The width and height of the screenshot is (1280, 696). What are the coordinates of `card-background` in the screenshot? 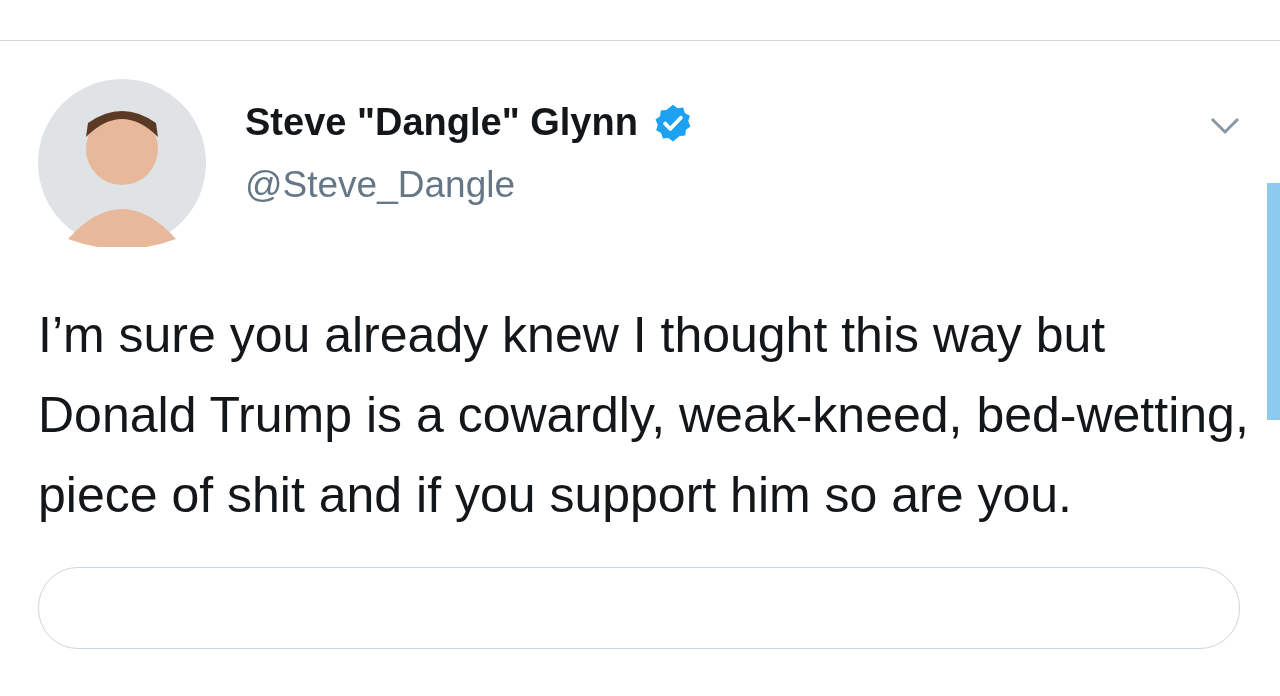 It's located at (639, 608).